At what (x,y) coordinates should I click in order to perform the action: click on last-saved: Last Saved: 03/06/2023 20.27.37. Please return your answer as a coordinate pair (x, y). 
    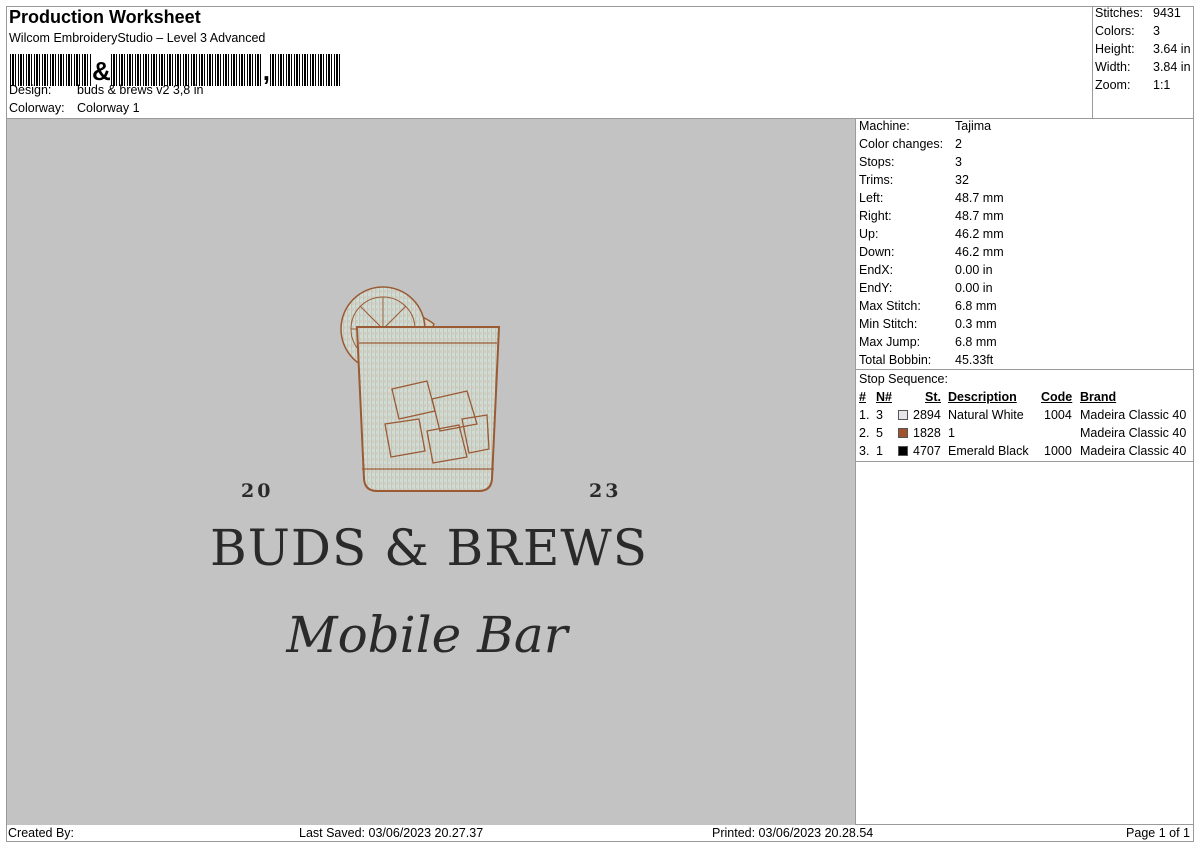
    Looking at the image, I should click on (391, 833).